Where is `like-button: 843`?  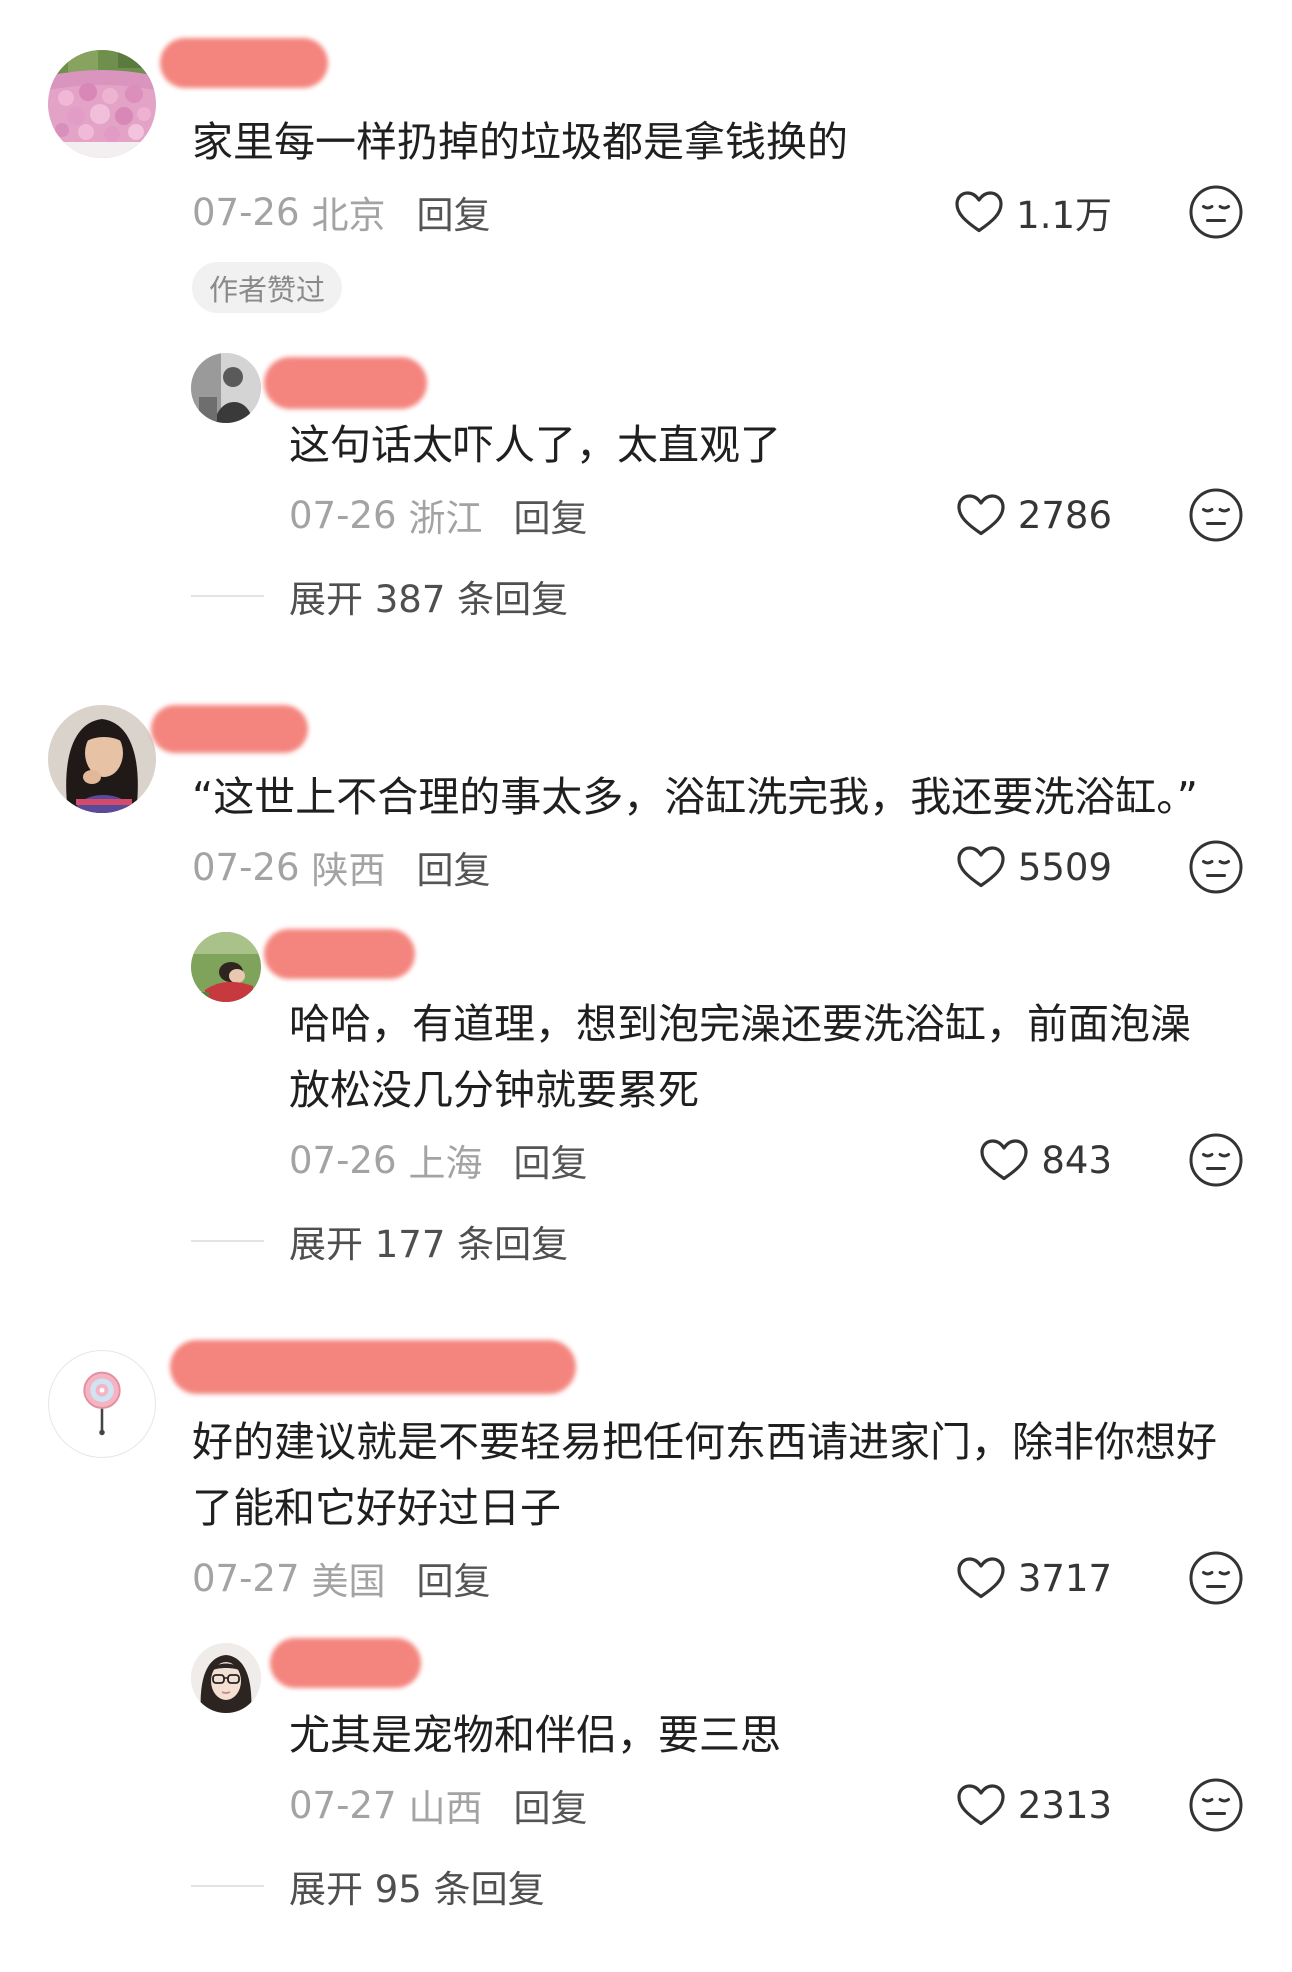
like-button: 843 is located at coordinates (1045, 1160).